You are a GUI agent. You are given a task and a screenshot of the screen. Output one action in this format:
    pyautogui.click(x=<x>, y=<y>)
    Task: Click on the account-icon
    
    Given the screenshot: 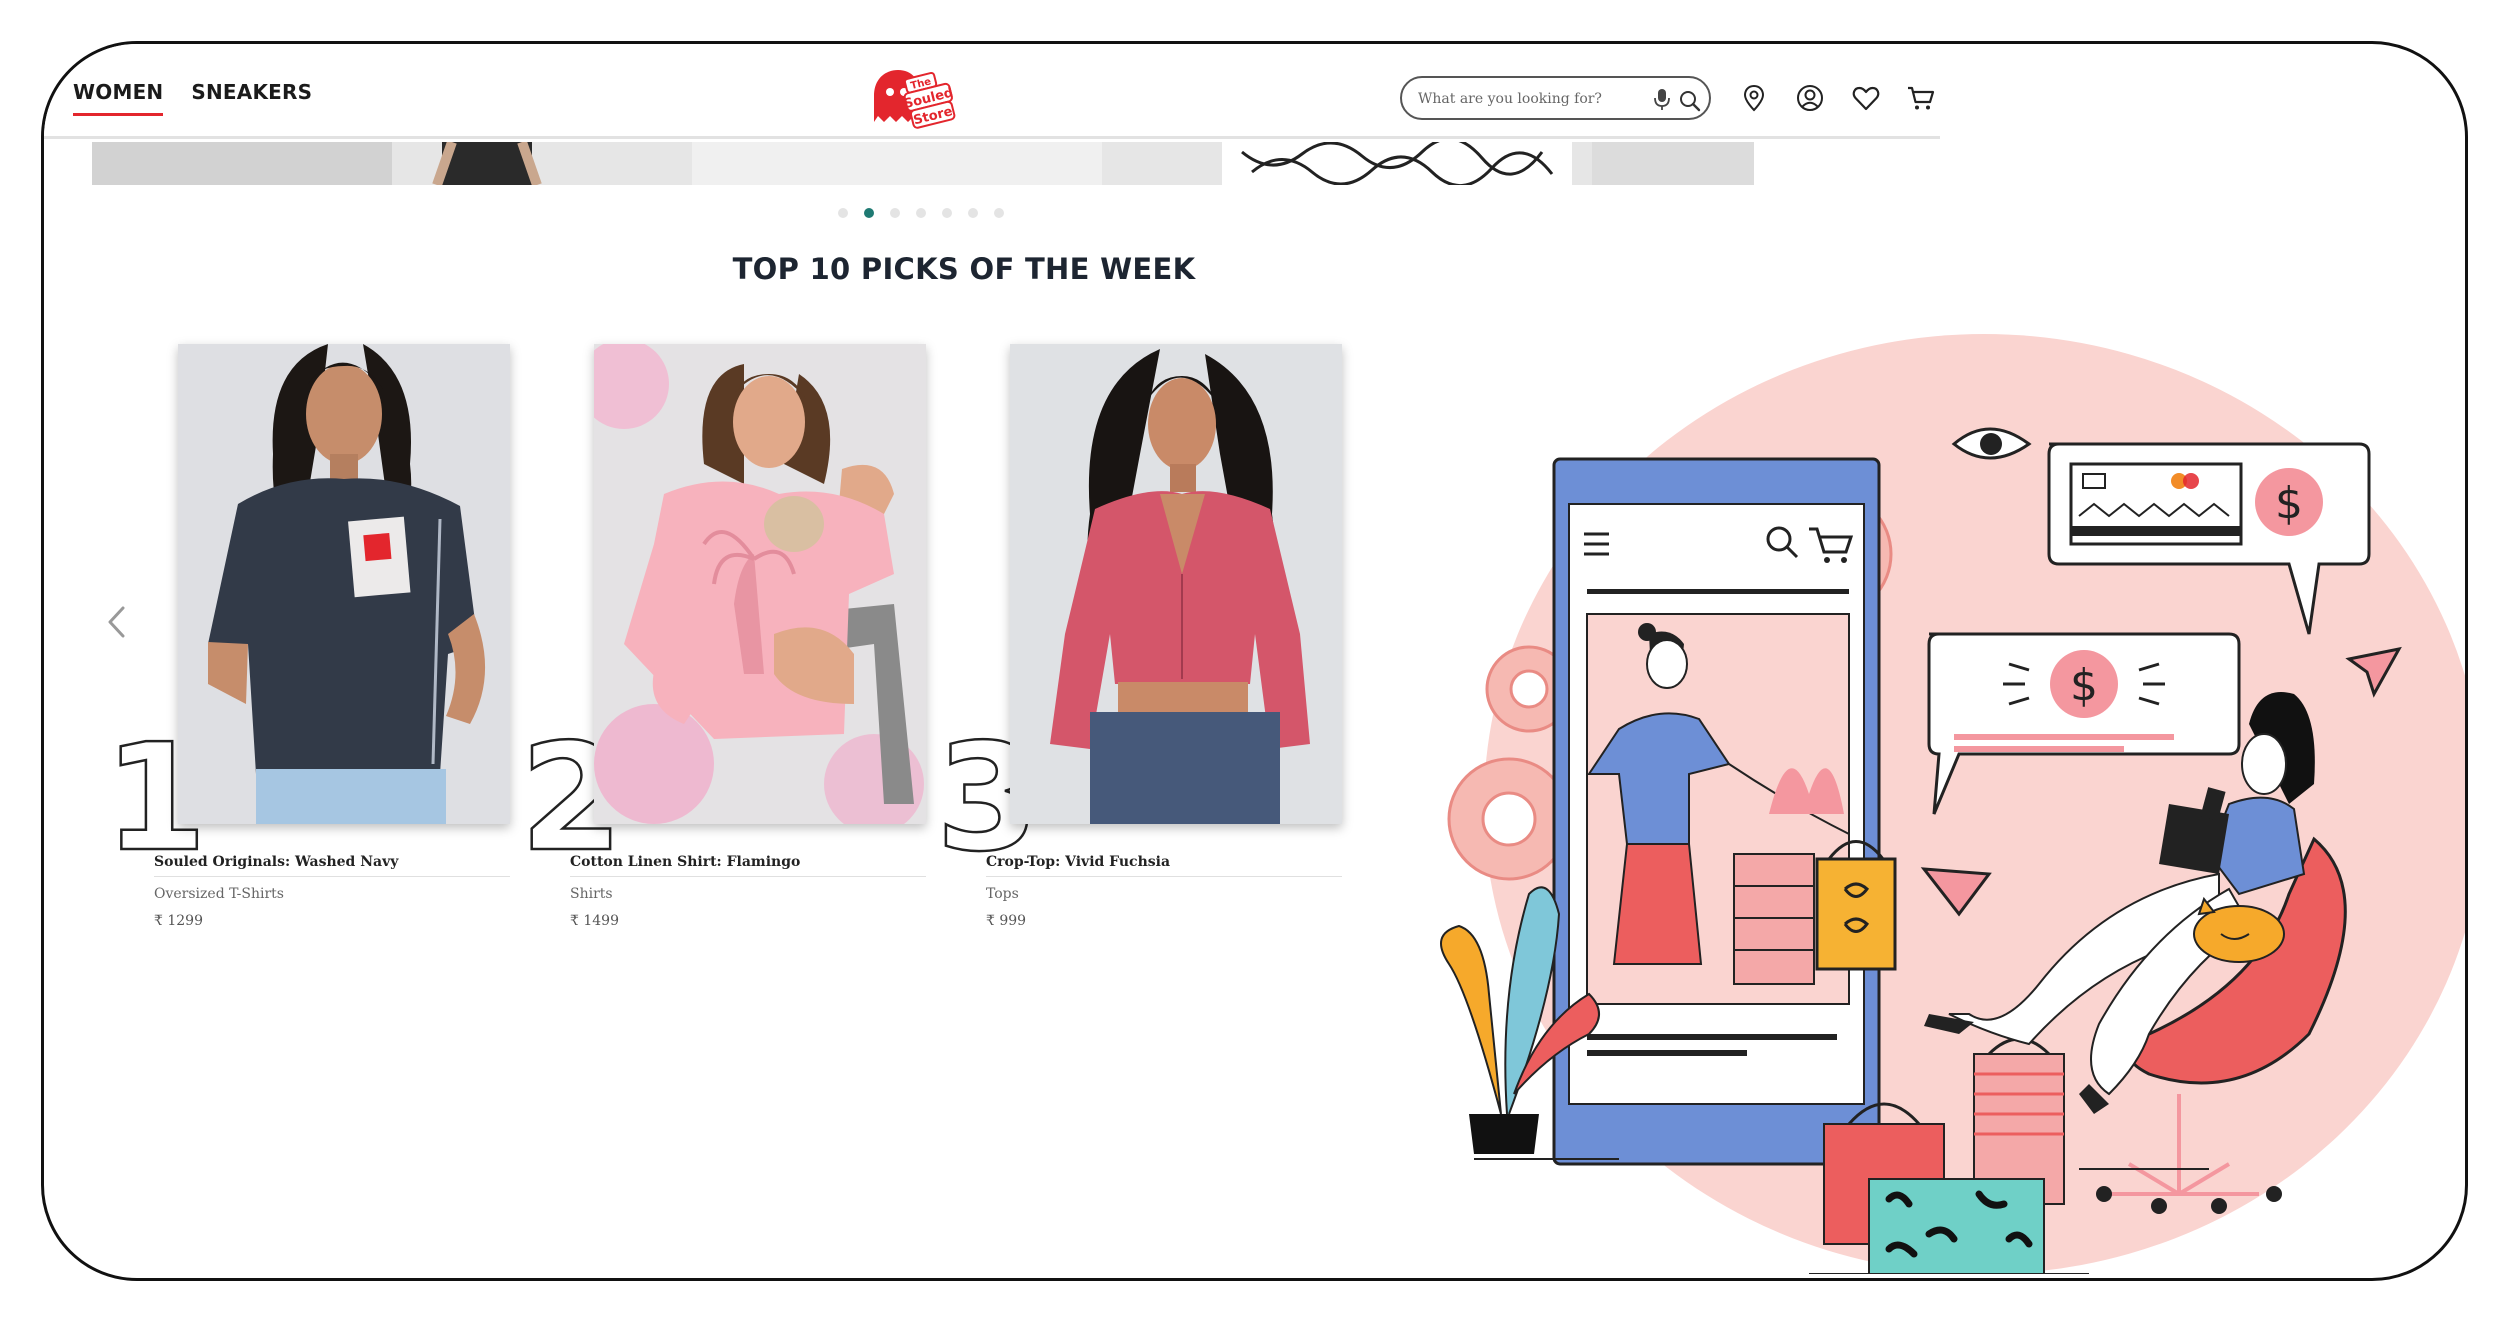 What is the action you would take?
    pyautogui.click(x=1810, y=98)
    